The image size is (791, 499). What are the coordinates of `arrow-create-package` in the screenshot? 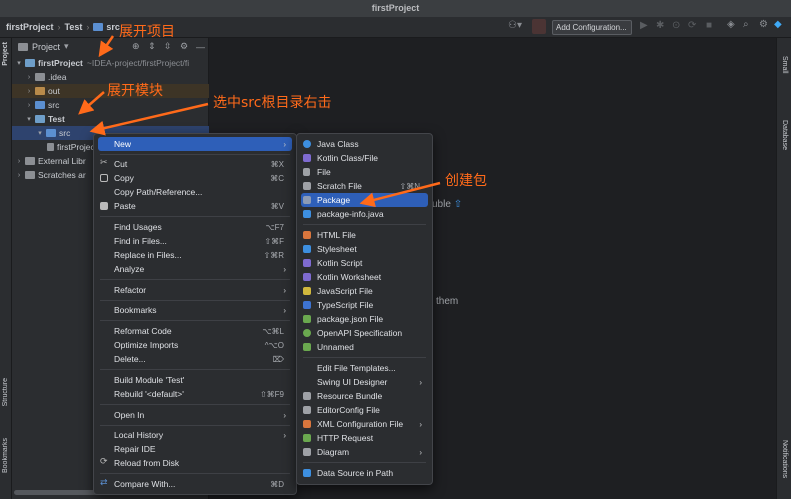 It's located at (400, 194).